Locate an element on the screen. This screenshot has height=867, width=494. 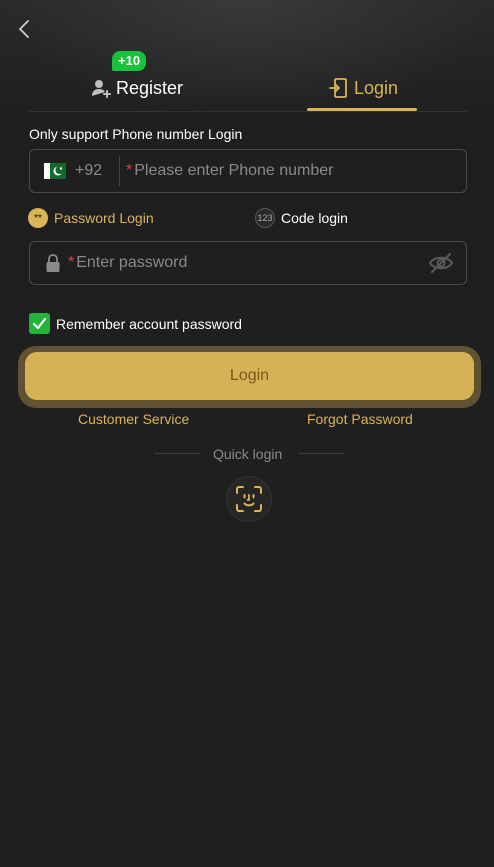
login-hint: Only support Phone number Login is located at coordinates (136, 134).